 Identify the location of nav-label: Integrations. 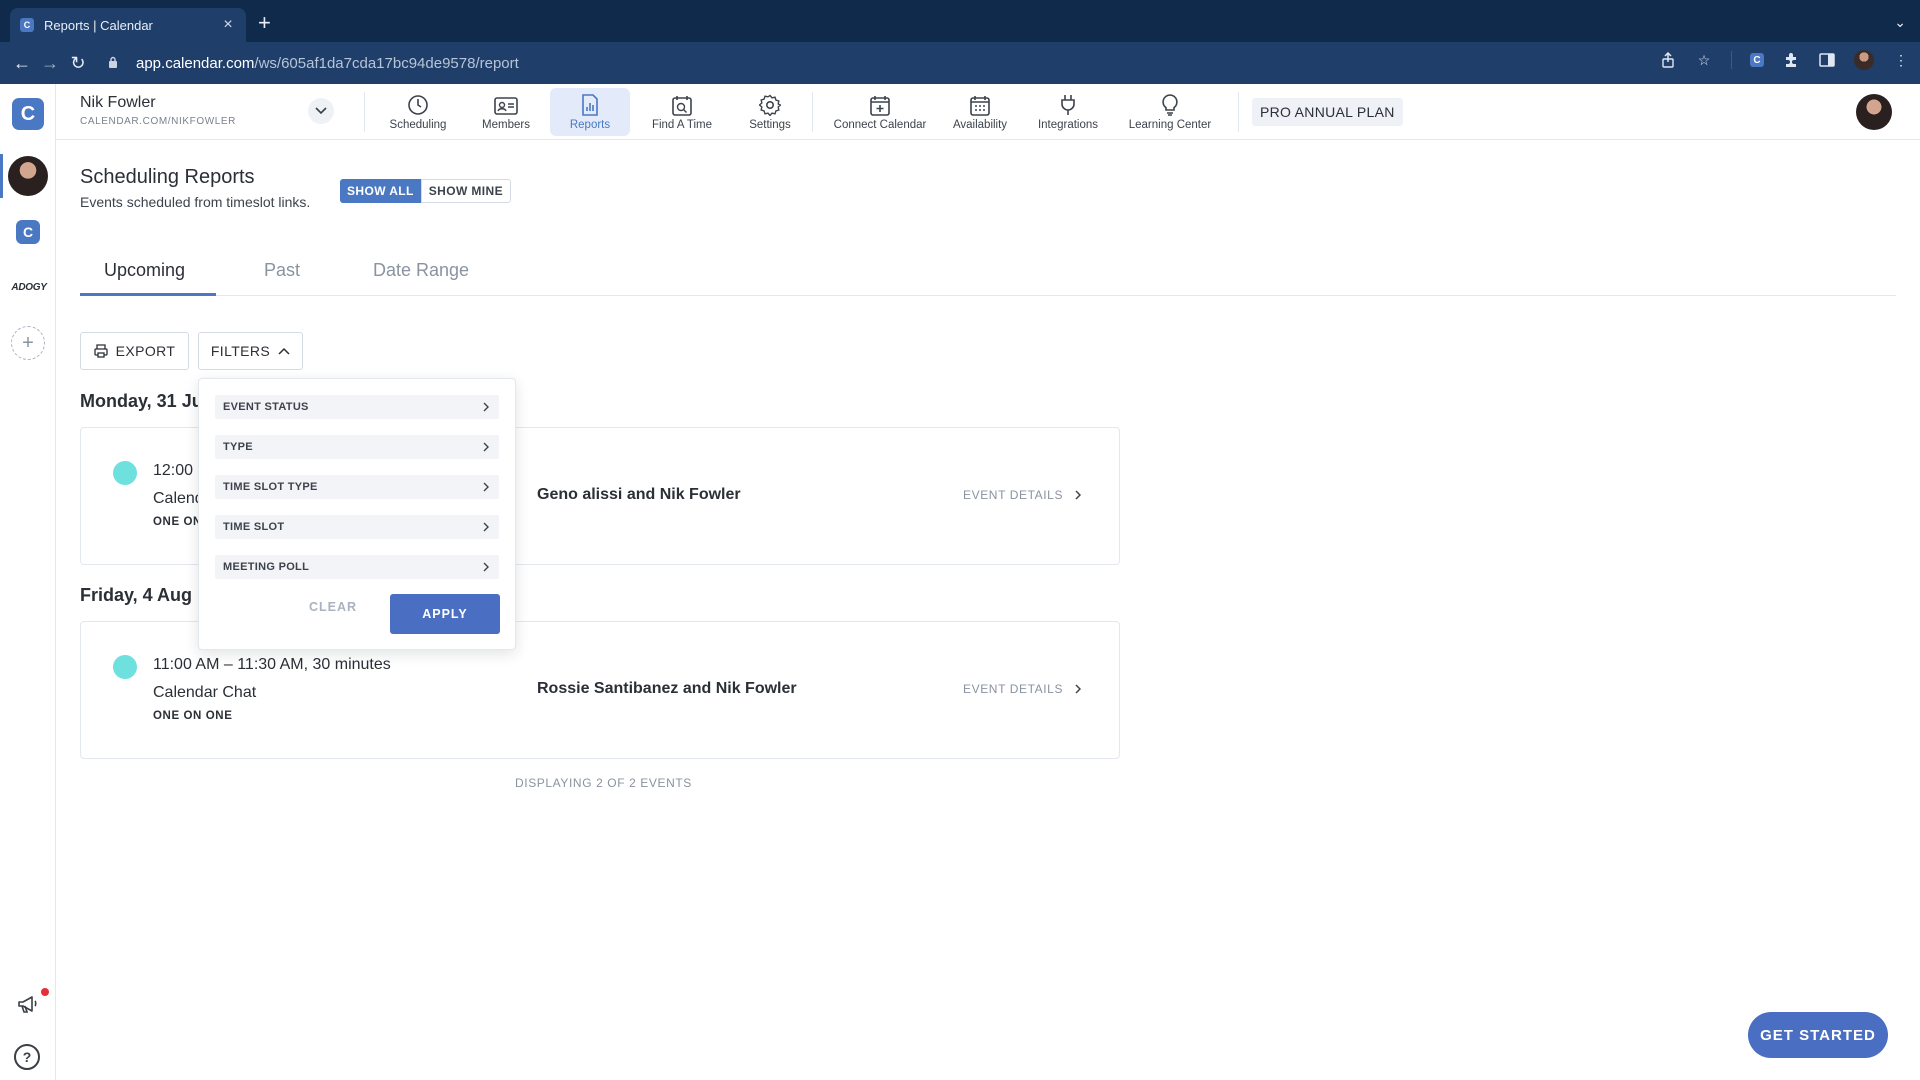
(1068, 124).